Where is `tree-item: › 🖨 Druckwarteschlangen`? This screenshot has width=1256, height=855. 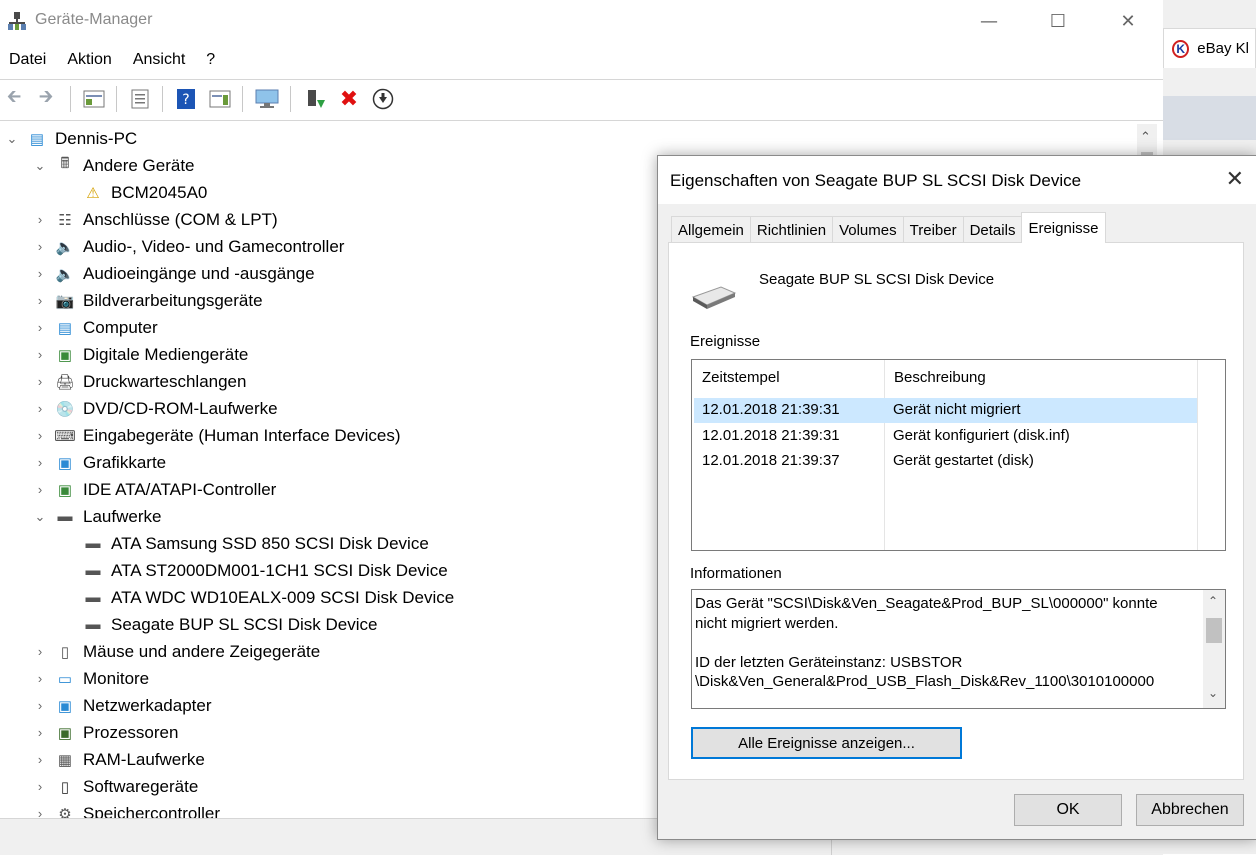 tree-item: › 🖨 Druckwarteschlangen is located at coordinates (139, 381).